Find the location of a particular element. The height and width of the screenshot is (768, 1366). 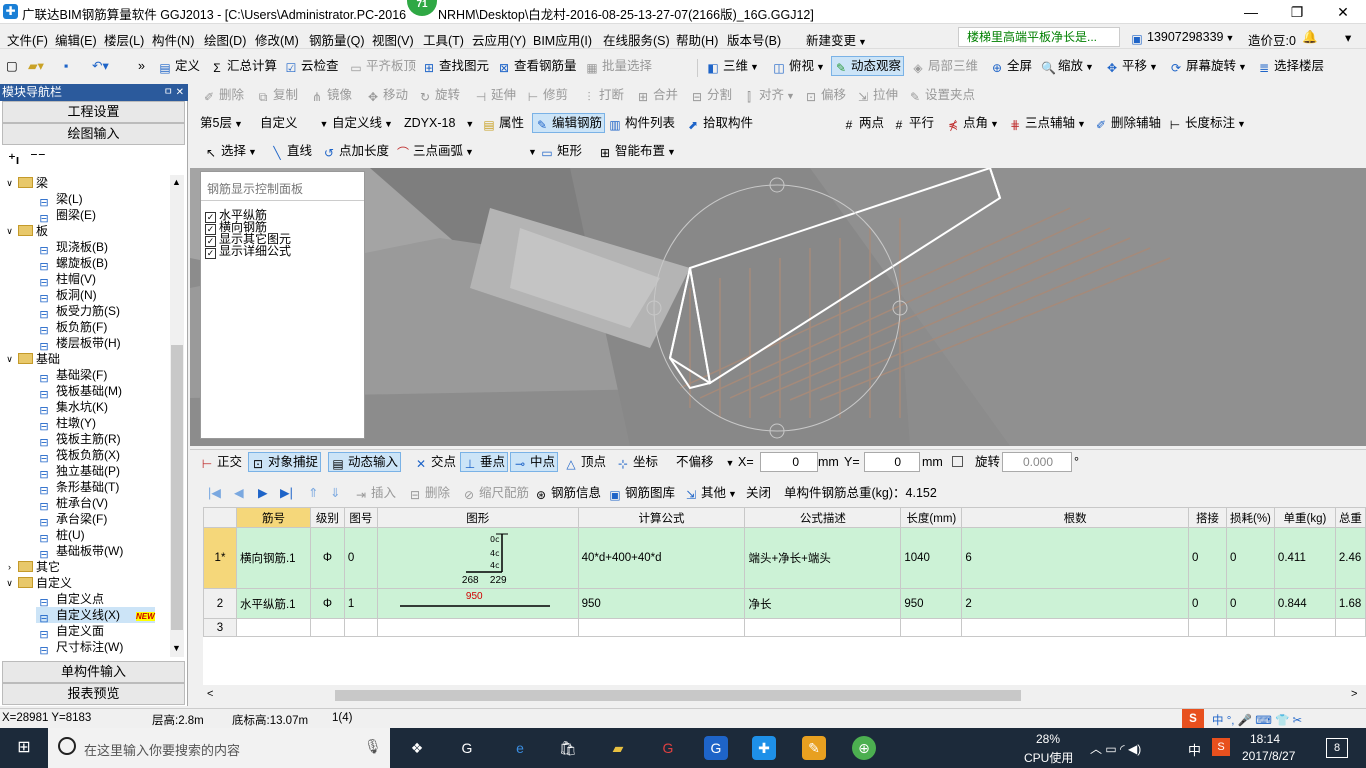

tree-group: ∨ 基础 is located at coordinates (32, 359).